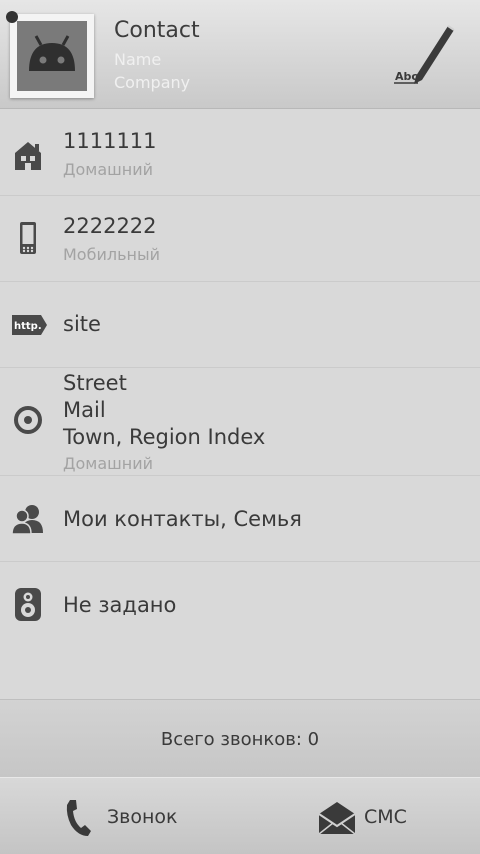 Image resolution: width=480 pixels, height=854 pixels. What do you see at coordinates (152, 82) in the screenshot?
I see `company-field-hint: Company` at bounding box center [152, 82].